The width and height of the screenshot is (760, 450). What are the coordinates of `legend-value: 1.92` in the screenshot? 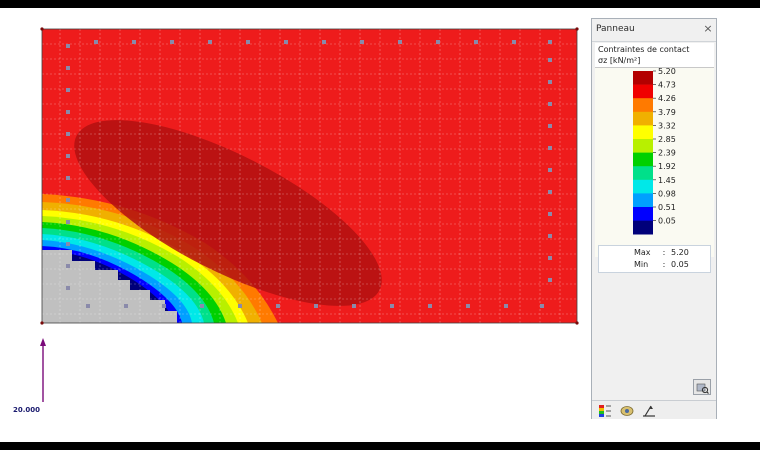 It's located at (667, 166).